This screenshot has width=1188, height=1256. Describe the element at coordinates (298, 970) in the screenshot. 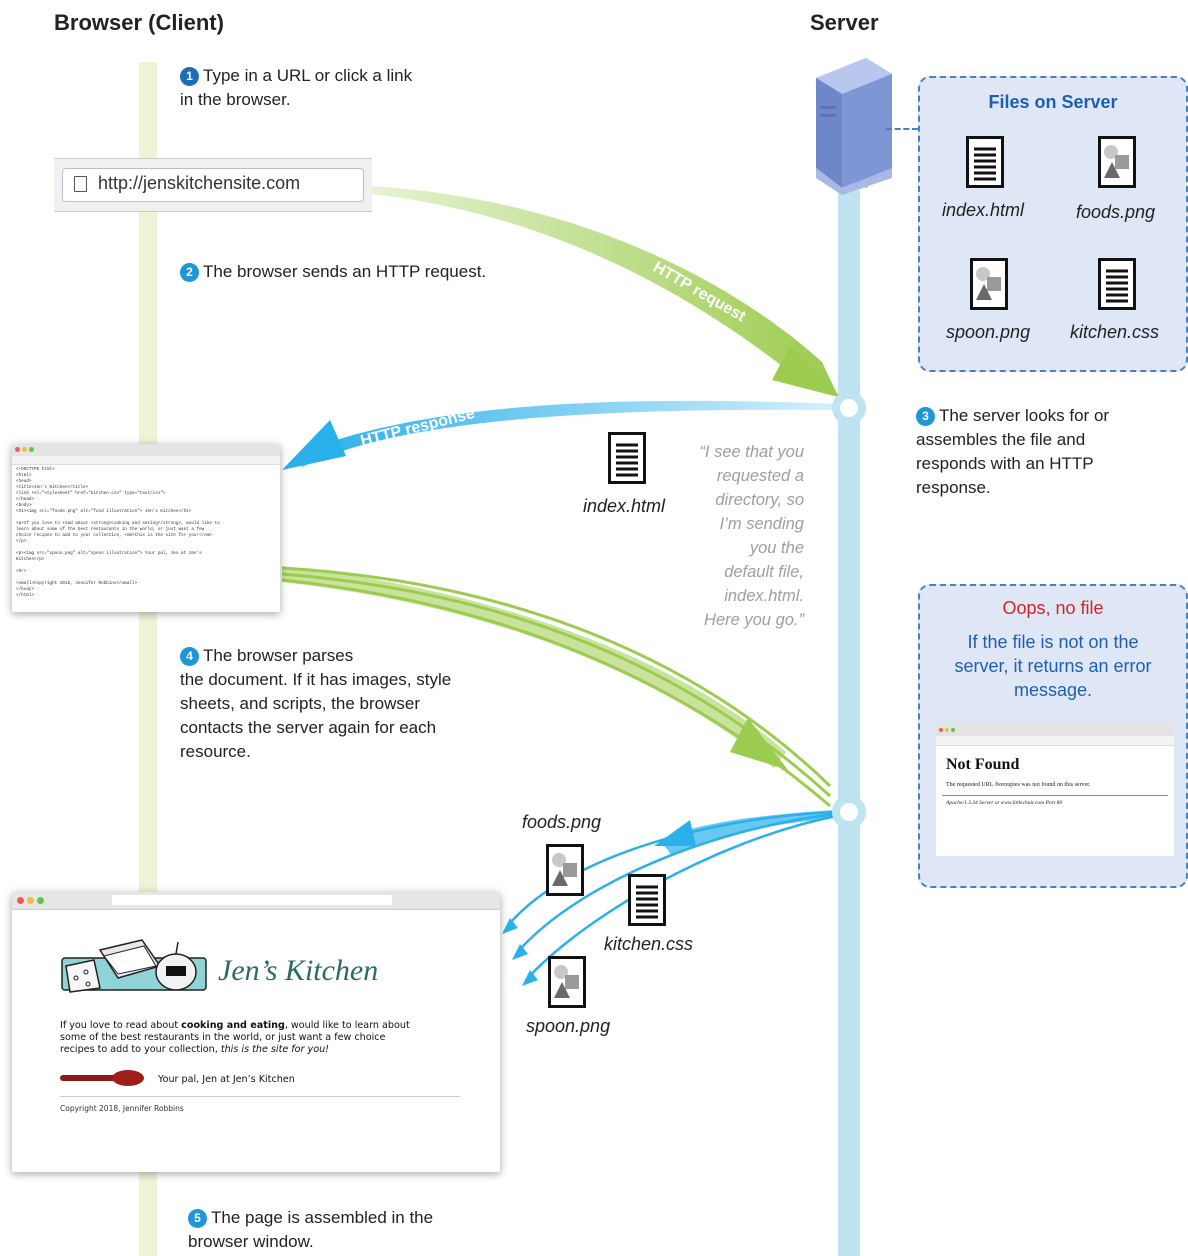

I see `site-title: Jen’s Kitchen` at that location.